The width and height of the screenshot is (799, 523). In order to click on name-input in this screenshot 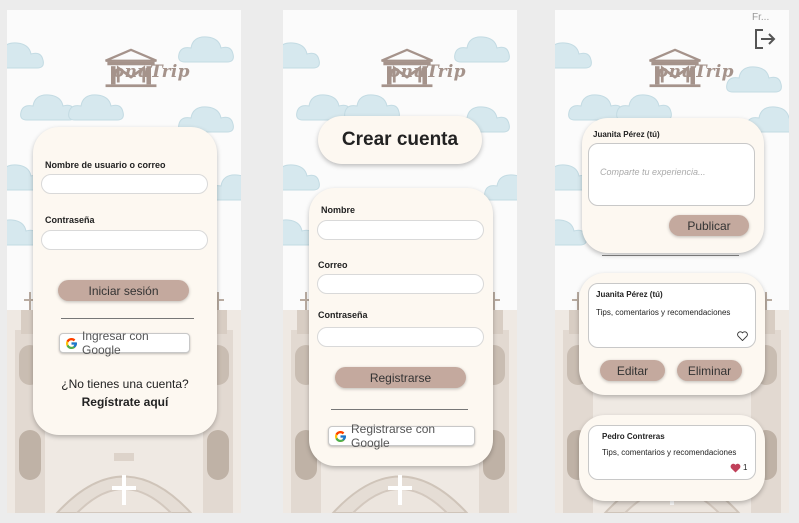, I will do `click(400, 230)`.